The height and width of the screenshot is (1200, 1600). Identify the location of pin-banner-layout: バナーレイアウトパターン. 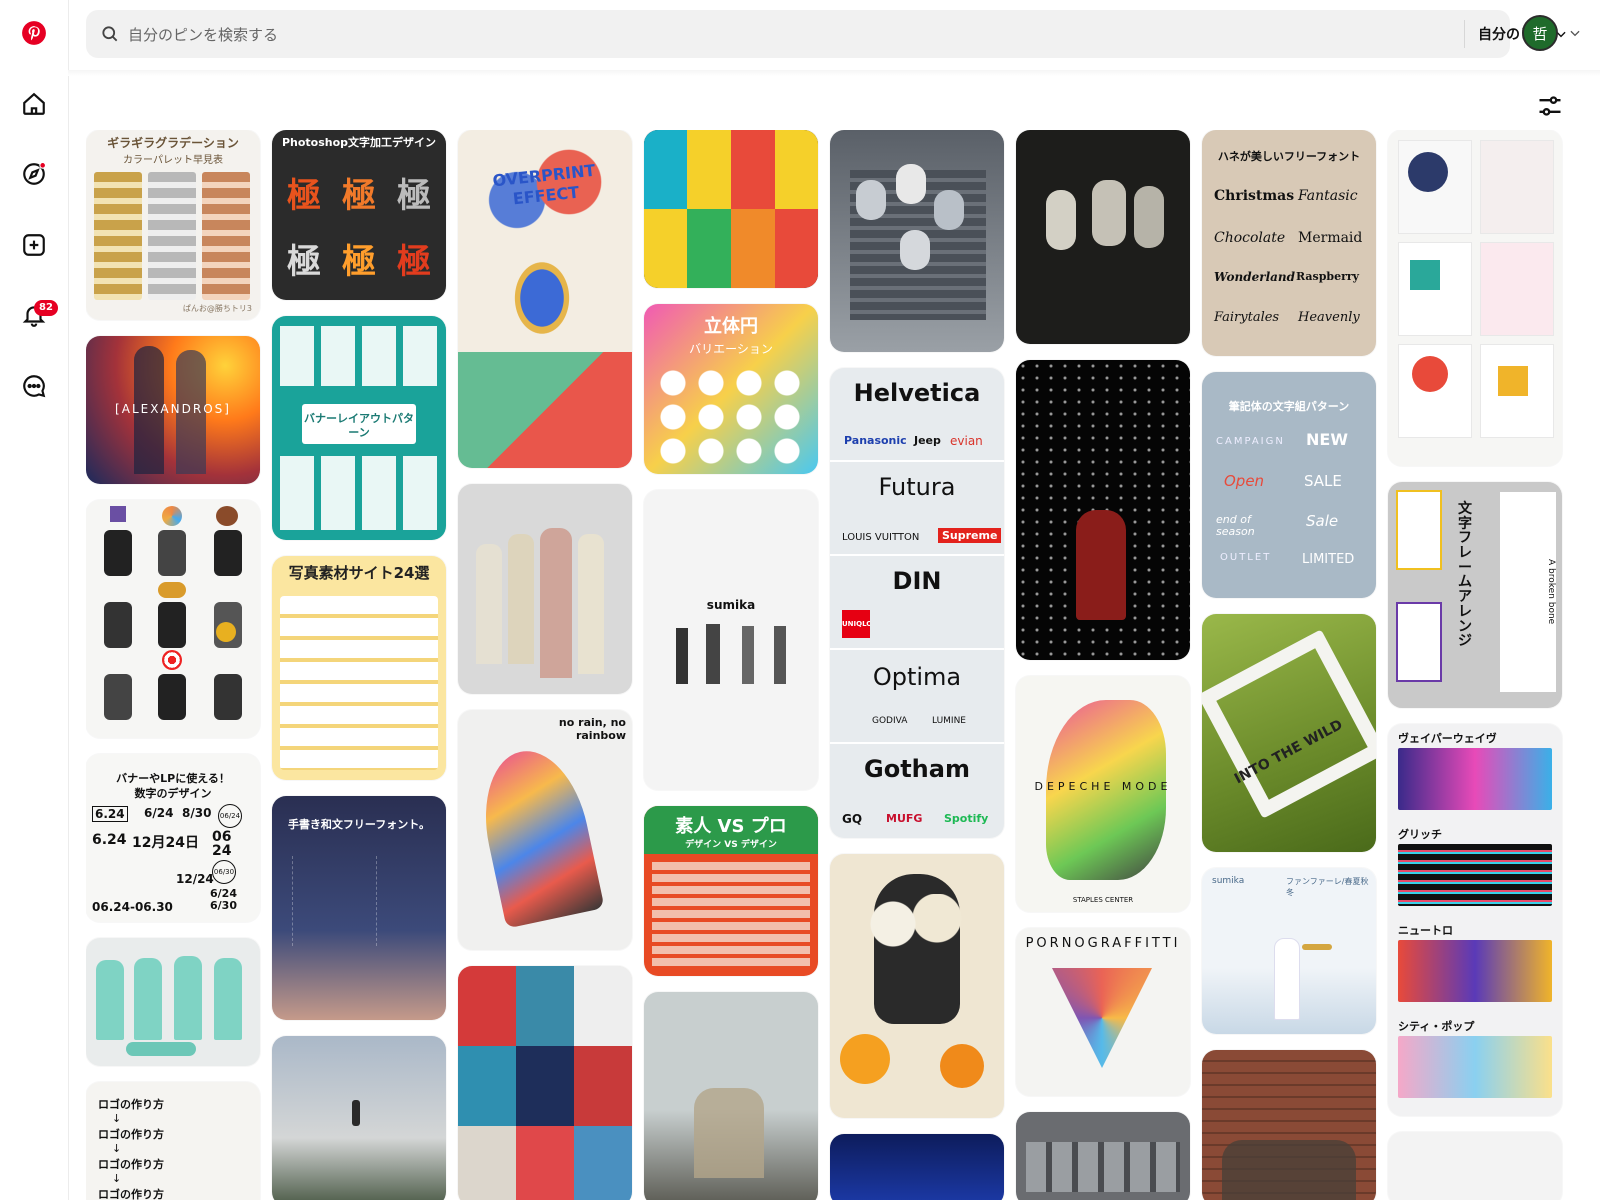
(359, 428).